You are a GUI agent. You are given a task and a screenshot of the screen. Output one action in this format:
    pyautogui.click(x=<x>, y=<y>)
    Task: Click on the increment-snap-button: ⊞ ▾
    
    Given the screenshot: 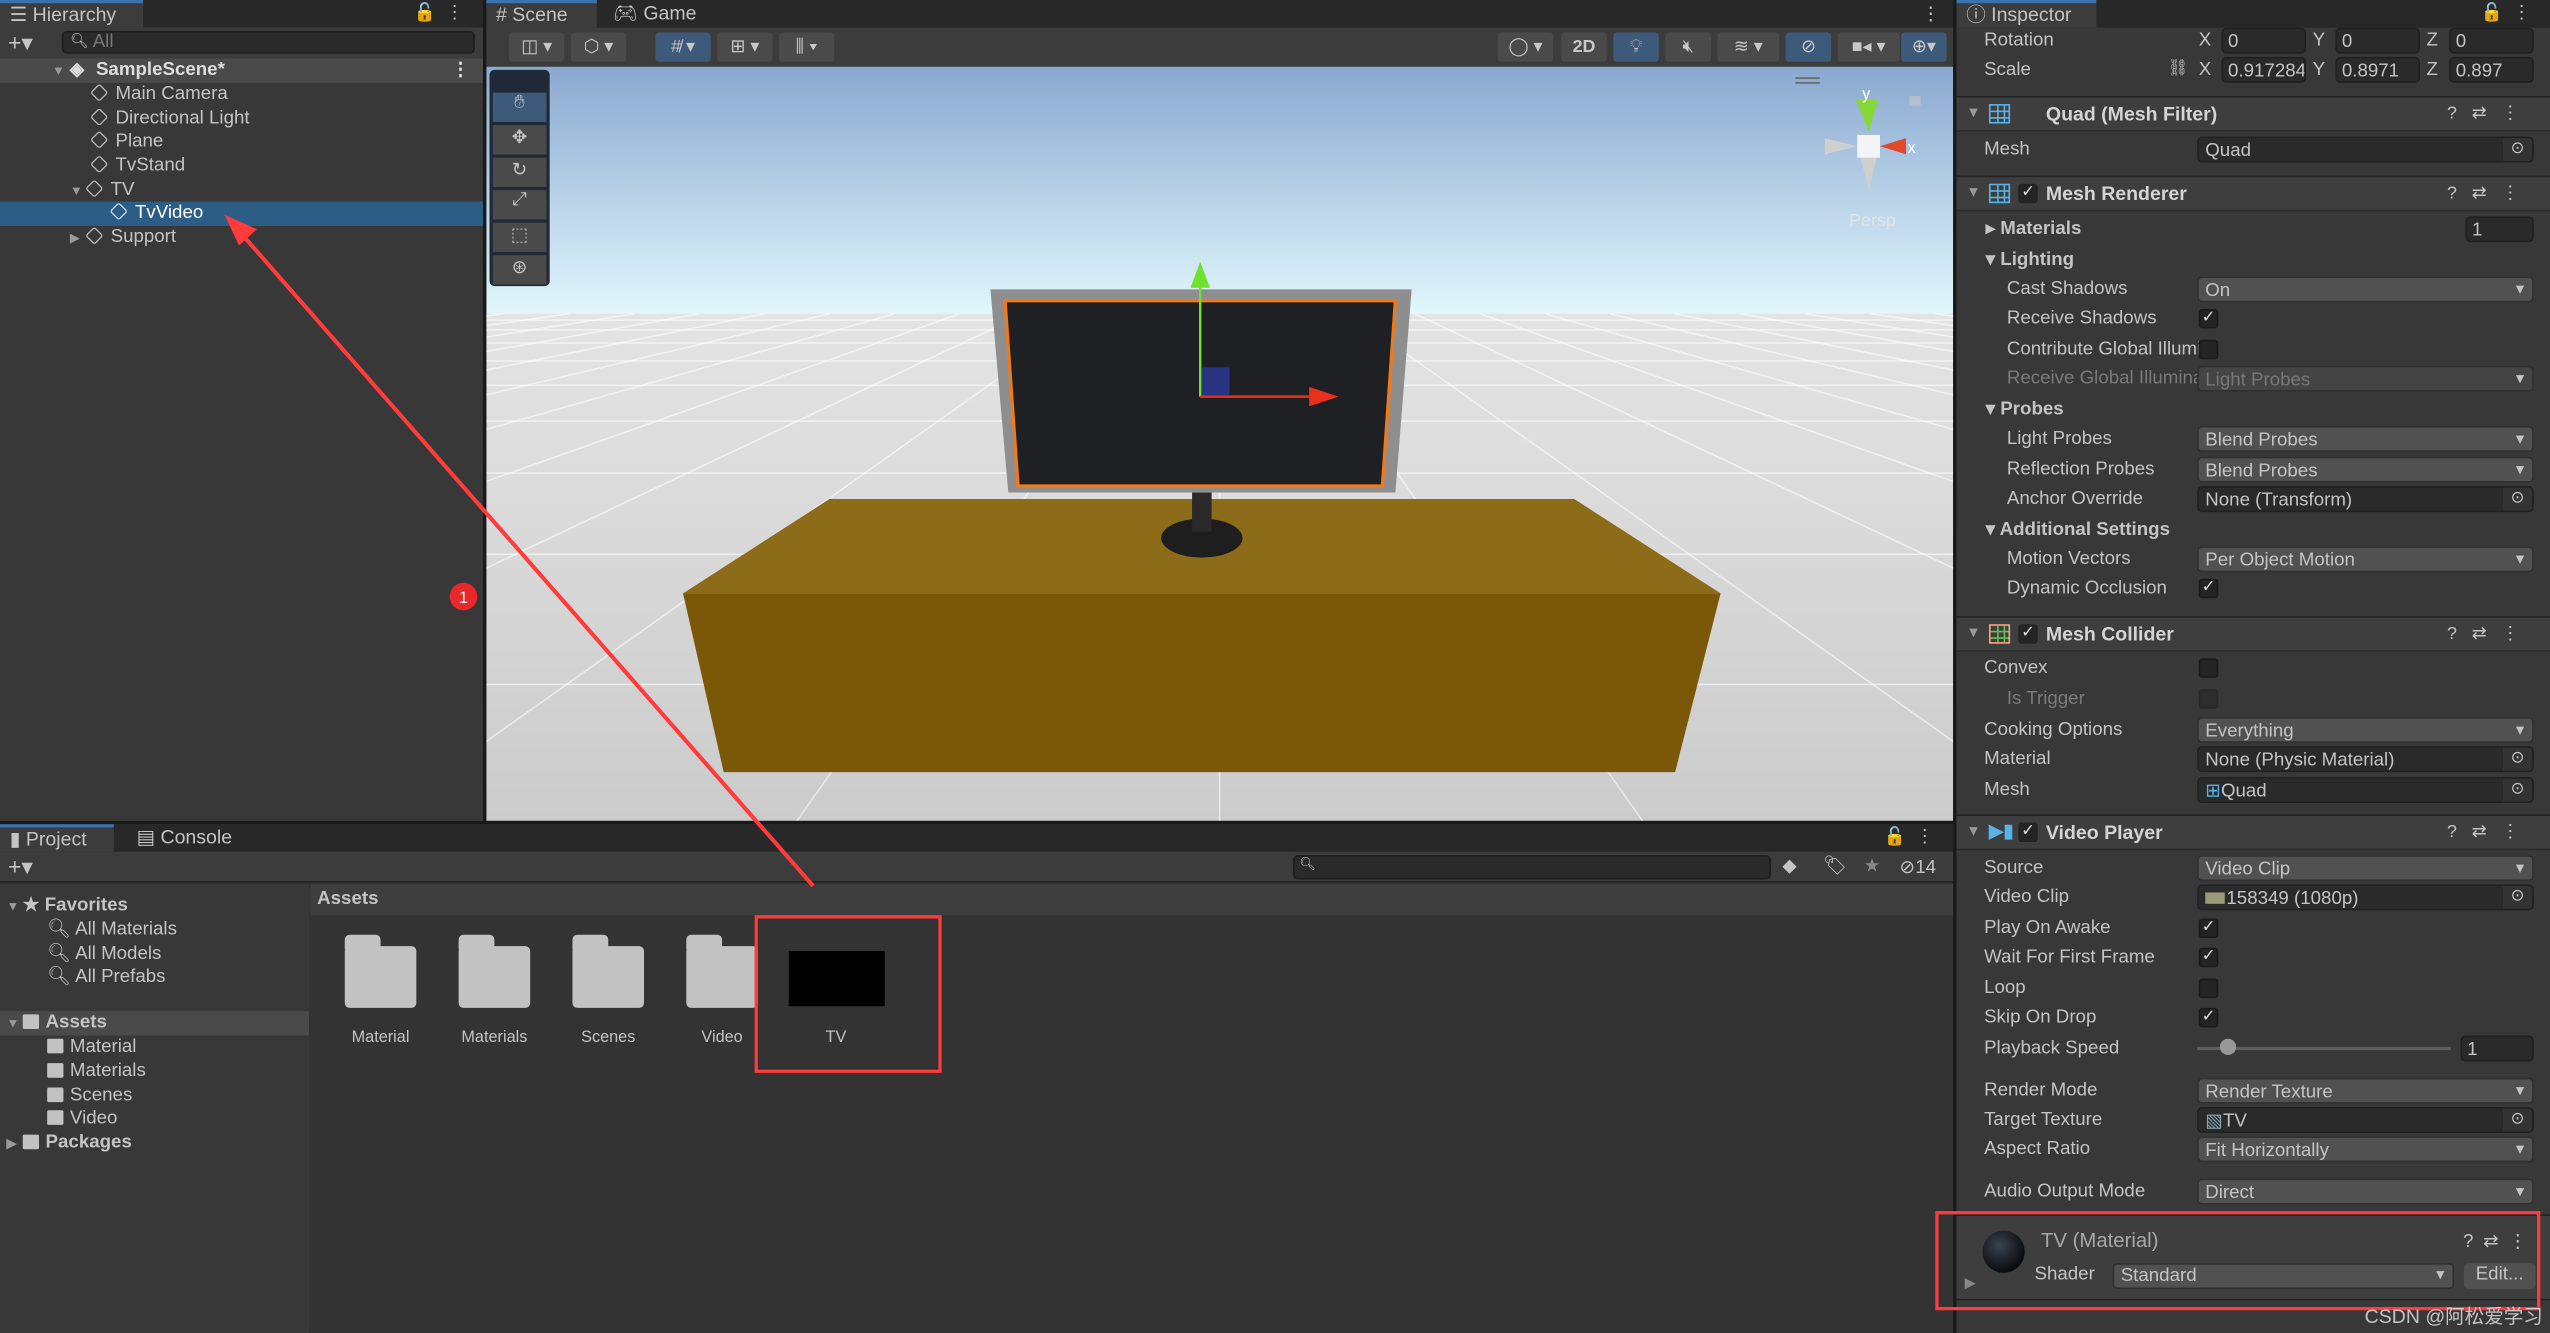 What is the action you would take?
    pyautogui.click(x=745, y=47)
    